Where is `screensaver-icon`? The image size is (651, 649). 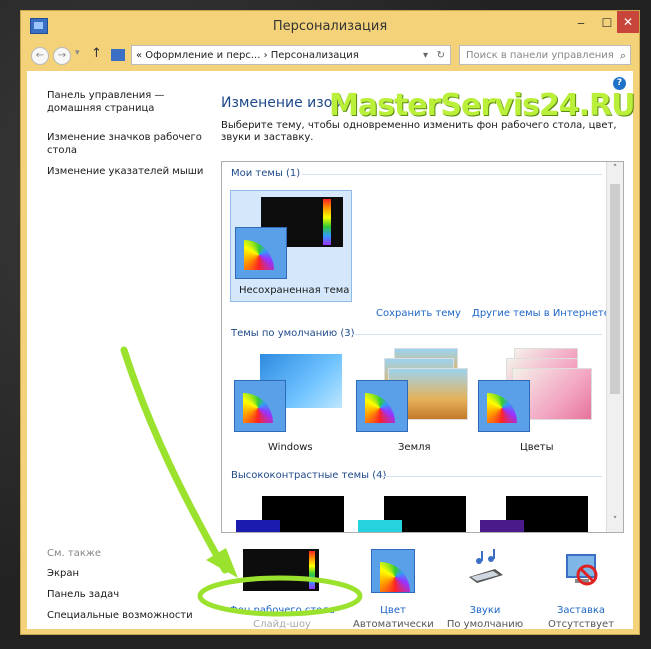 screensaver-icon is located at coordinates (582, 570).